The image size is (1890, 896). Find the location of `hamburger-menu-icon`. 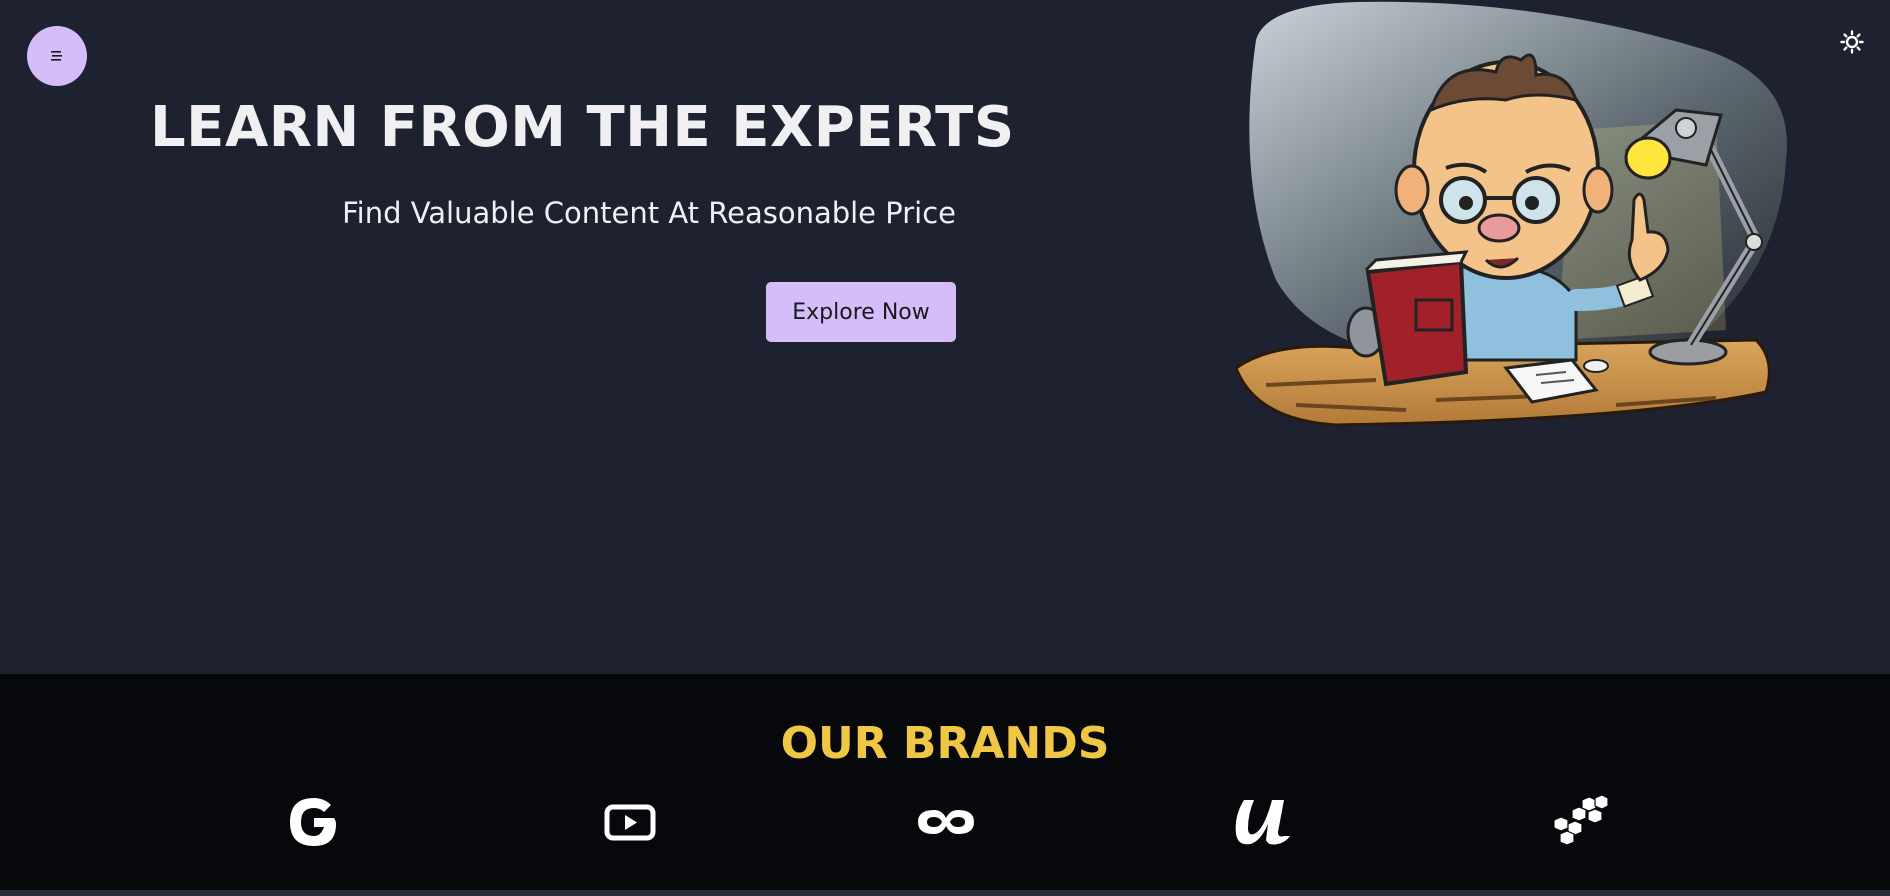

hamburger-menu-icon is located at coordinates (56, 56).